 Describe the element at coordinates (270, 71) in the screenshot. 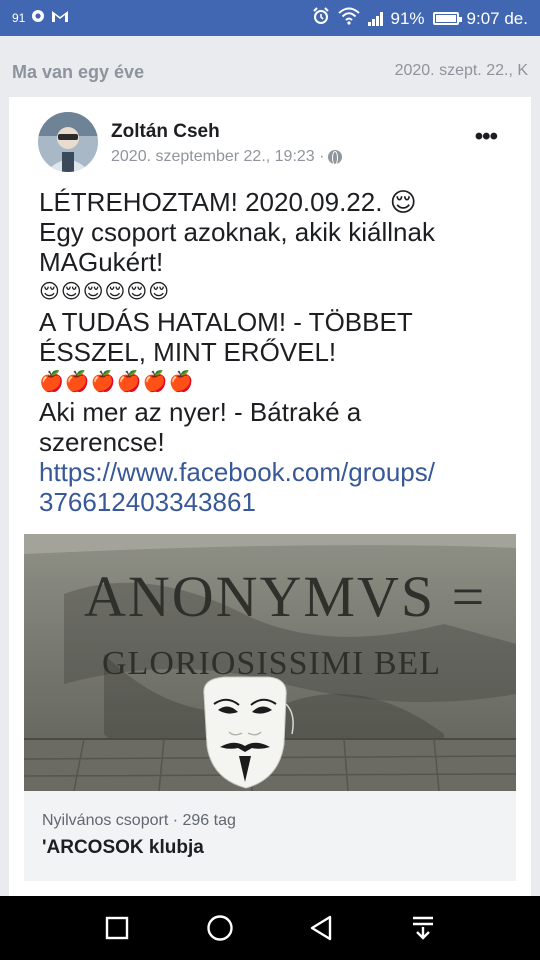

I see `memories-header: Ma van egy éve 2020. szept. 22., K` at that location.